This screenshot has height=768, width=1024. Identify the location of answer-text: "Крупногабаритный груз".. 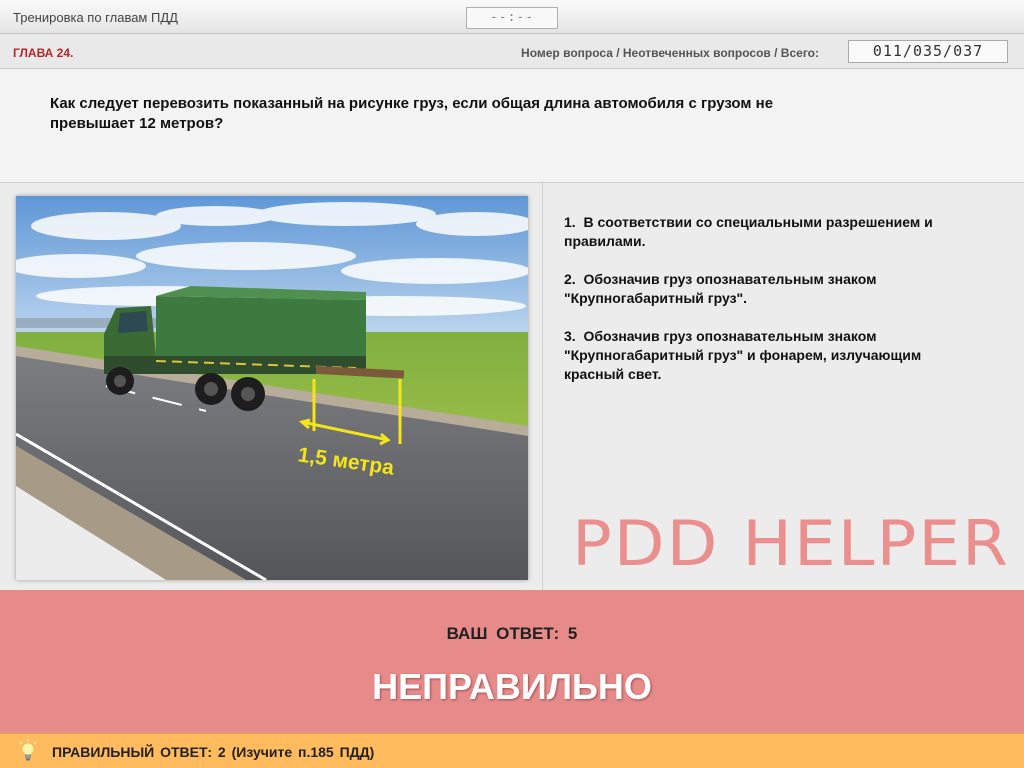
(656, 298).